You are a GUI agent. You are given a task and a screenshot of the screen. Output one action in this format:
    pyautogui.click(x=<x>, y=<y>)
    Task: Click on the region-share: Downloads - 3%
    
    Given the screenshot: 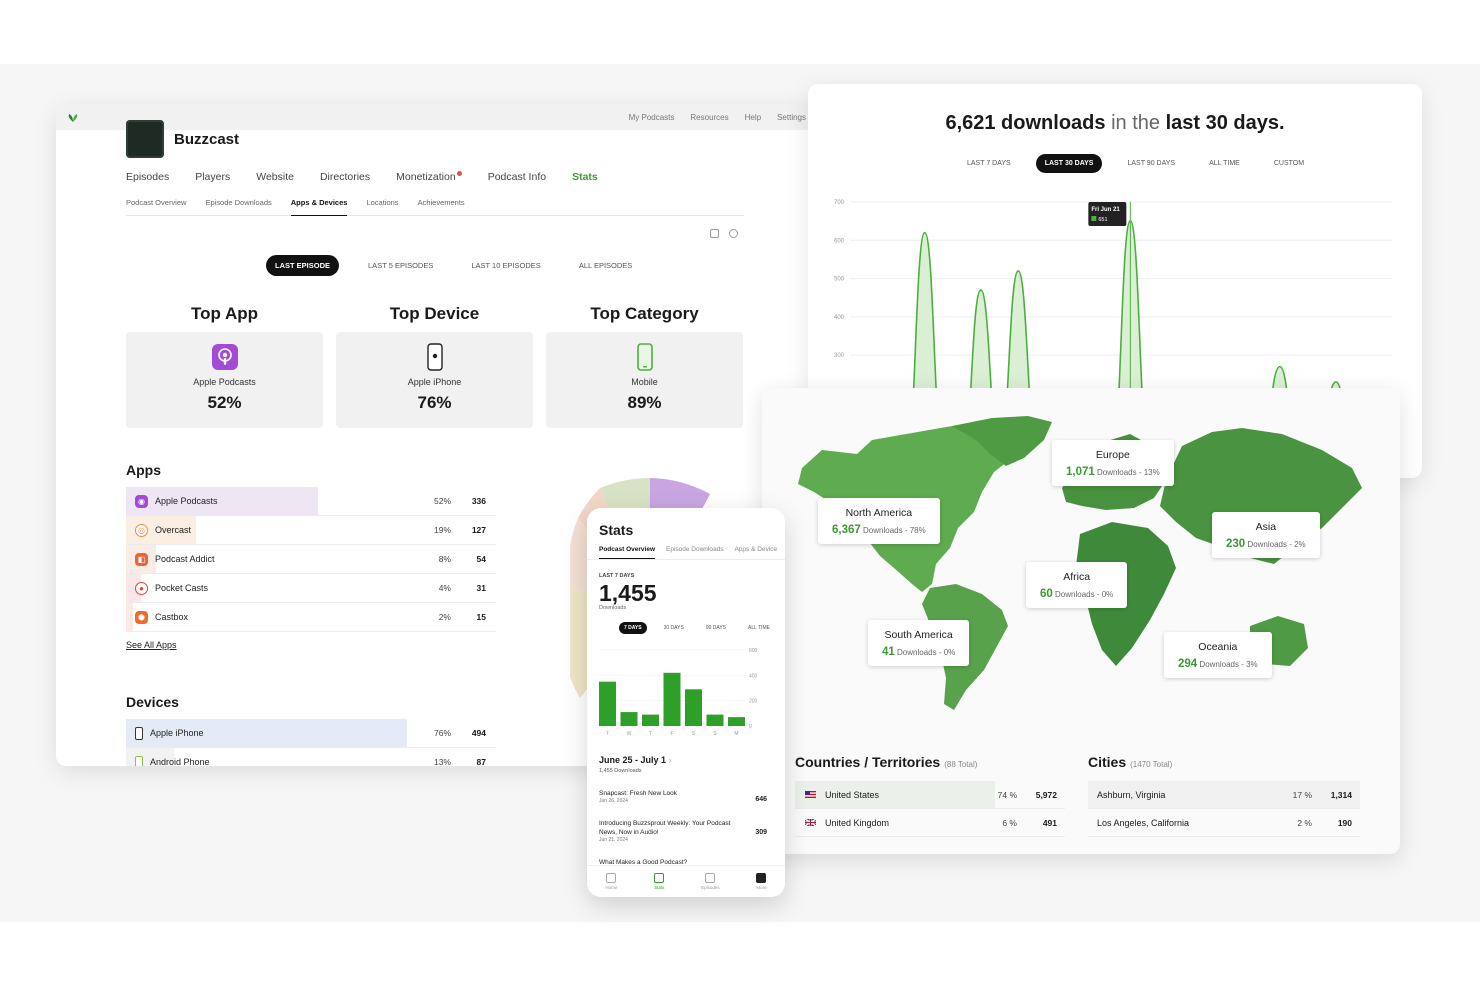 What is the action you would take?
    pyautogui.click(x=1228, y=664)
    